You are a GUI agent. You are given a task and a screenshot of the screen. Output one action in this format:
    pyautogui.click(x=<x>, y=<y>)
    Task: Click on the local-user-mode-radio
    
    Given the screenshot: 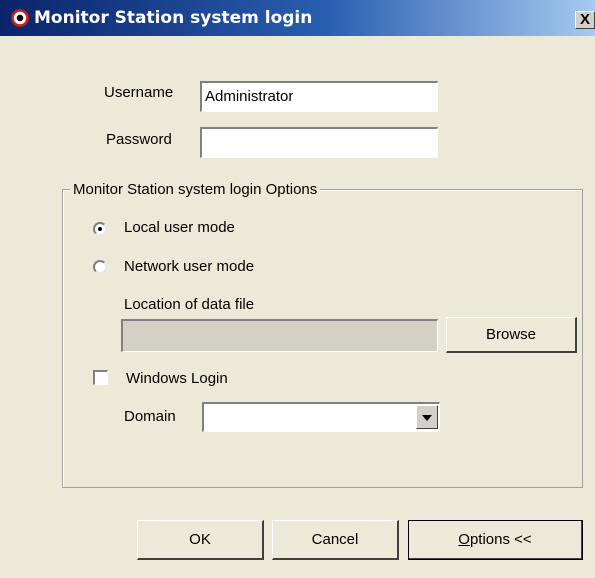 What is the action you would take?
    pyautogui.click(x=100, y=229)
    